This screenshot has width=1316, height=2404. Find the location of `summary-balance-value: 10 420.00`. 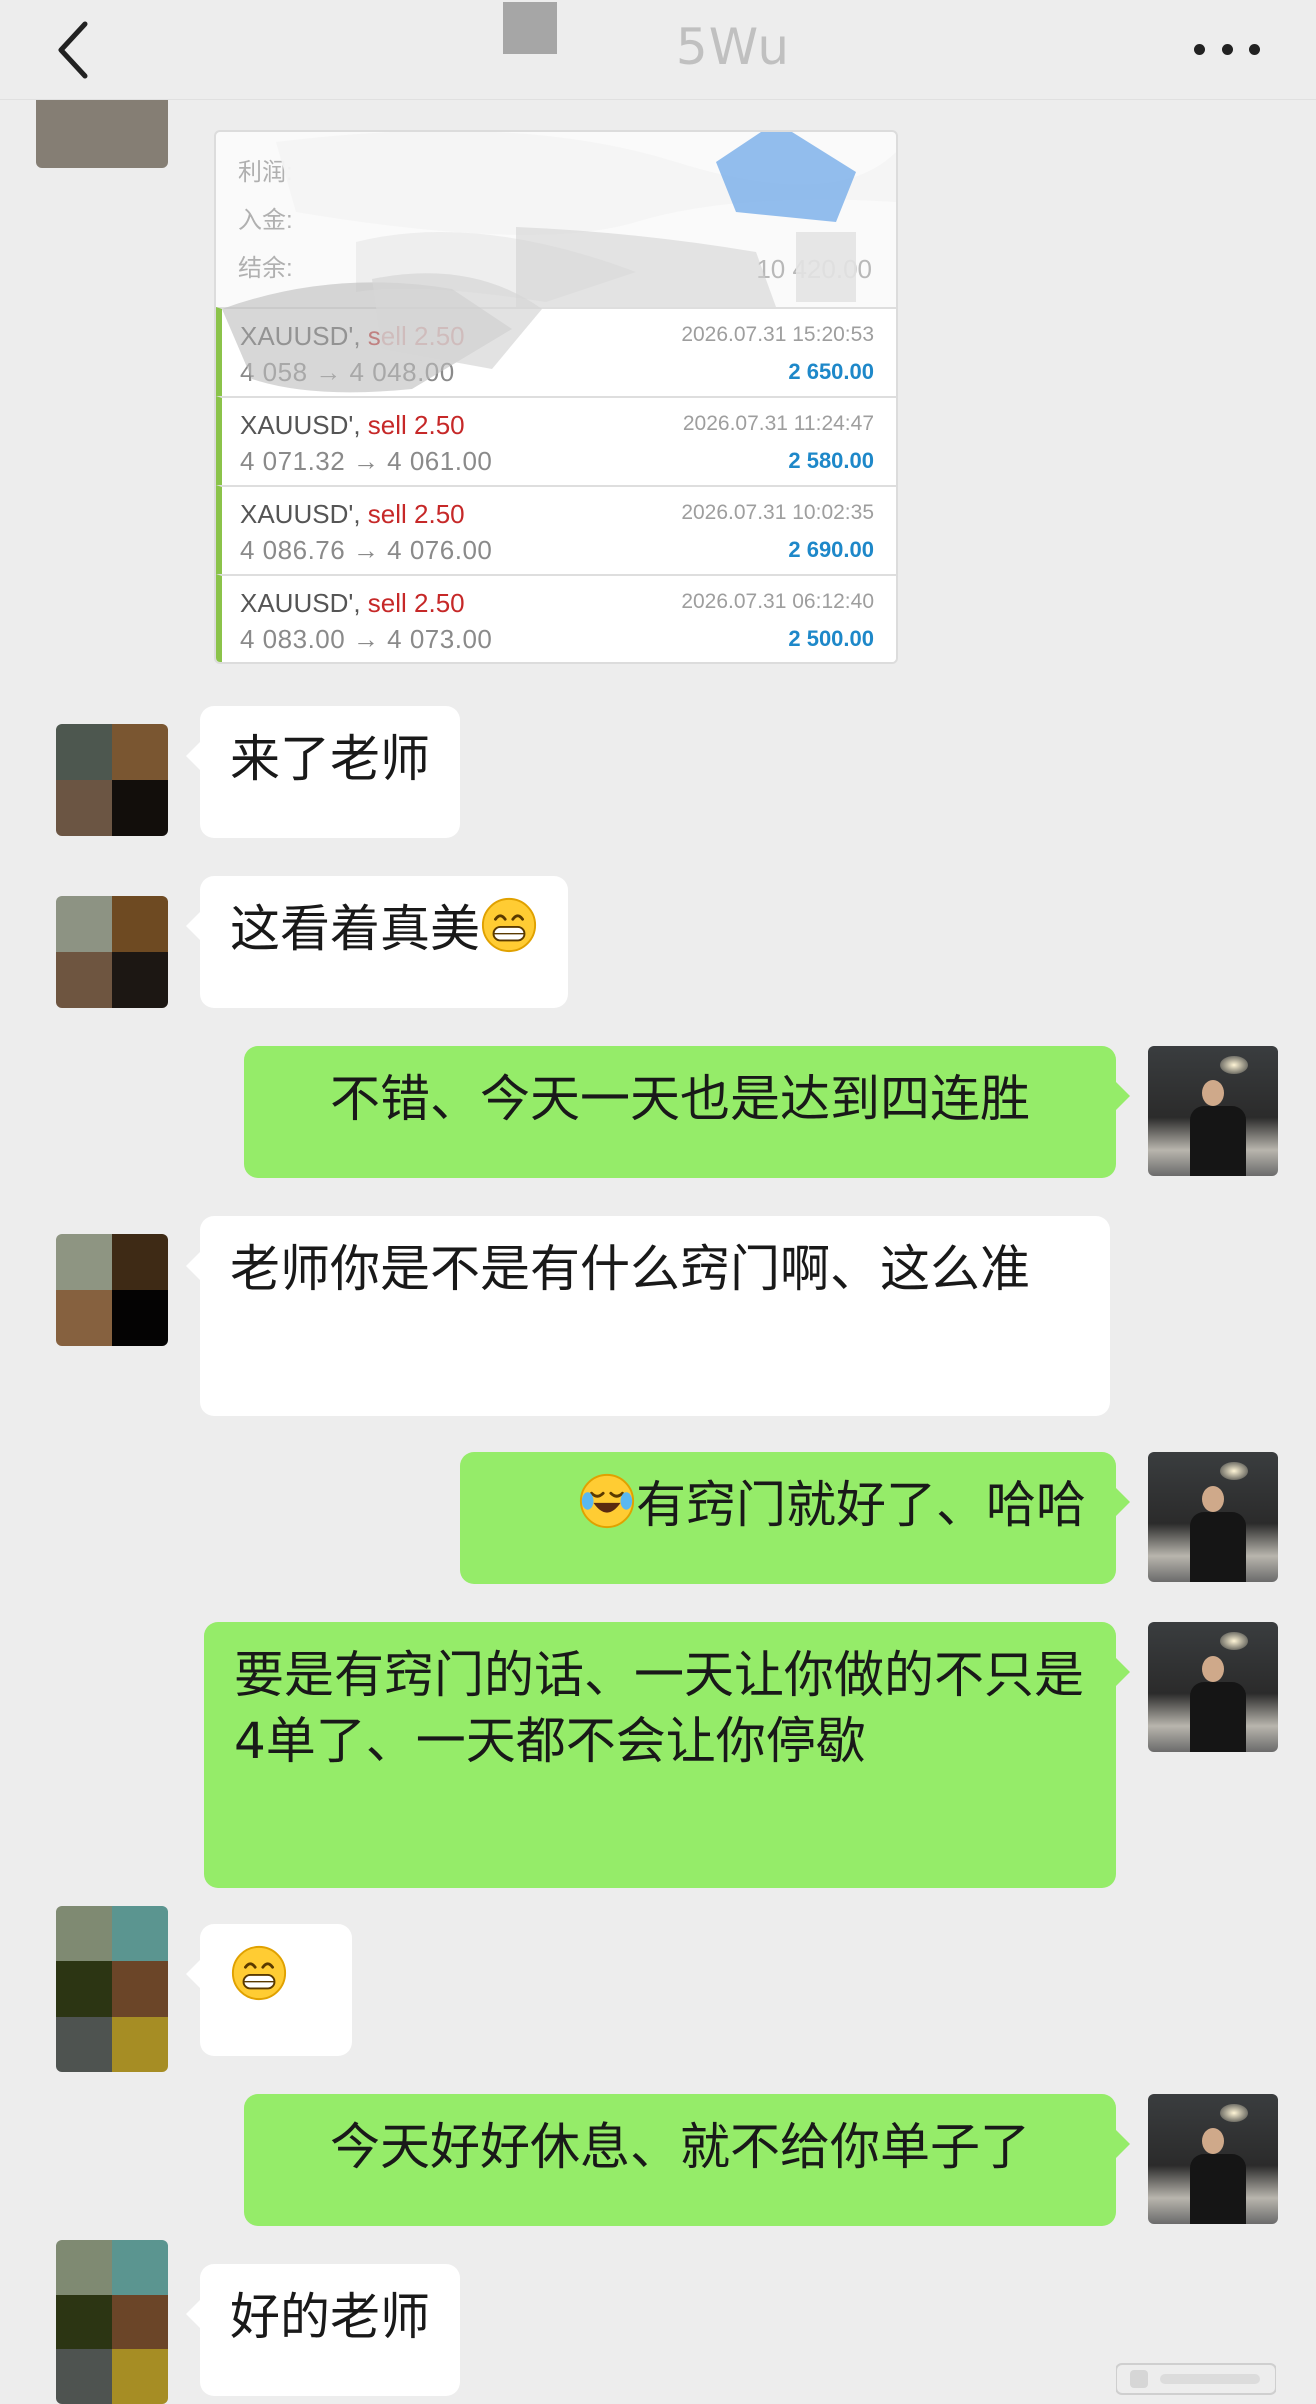

summary-balance-value: 10 420.00 is located at coordinates (814, 269).